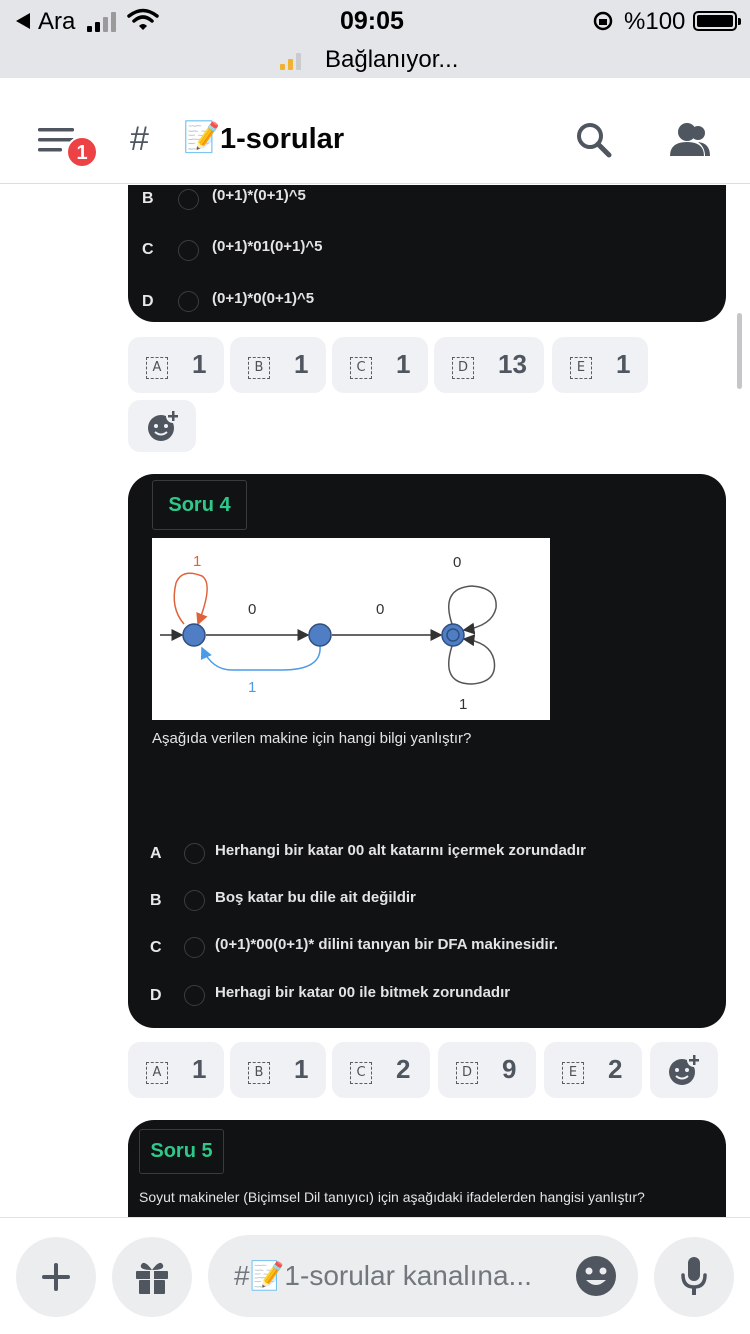 The width and height of the screenshot is (750, 1334). I want to click on option-text: (0+1)*(0+1)^5, so click(259, 195).